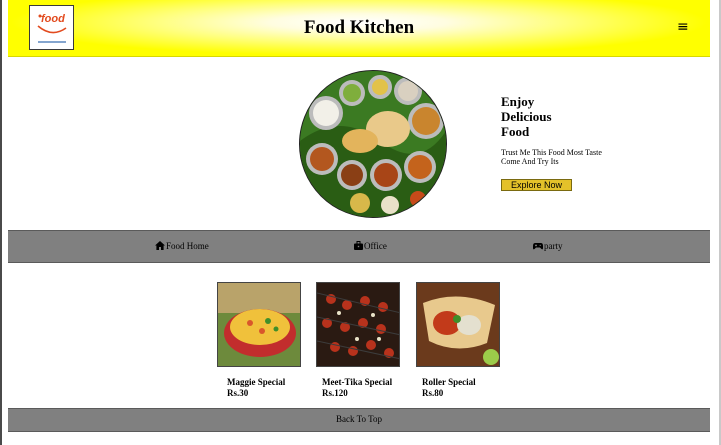 This screenshot has width=721, height=445. I want to click on site-header: food Food Kitchen ≡, so click(359, 28).